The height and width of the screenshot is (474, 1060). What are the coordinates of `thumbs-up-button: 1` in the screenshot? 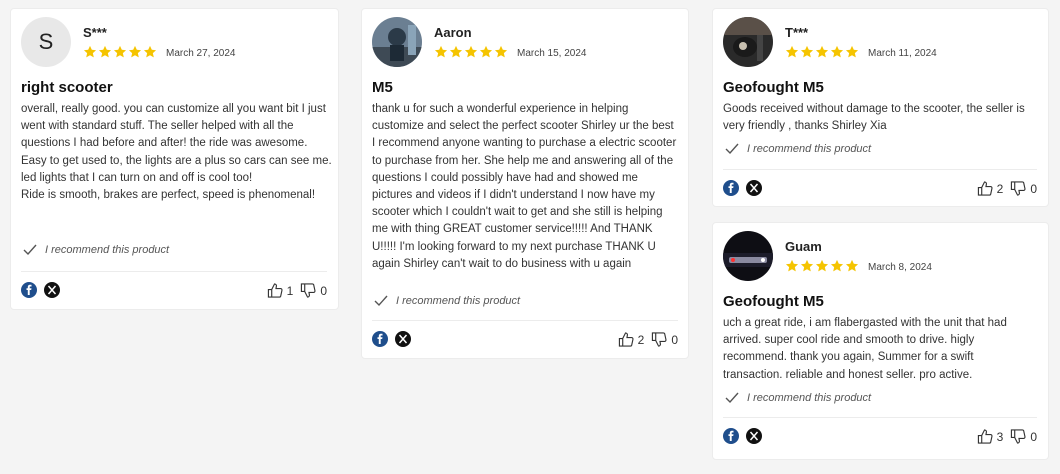 It's located at (280, 290).